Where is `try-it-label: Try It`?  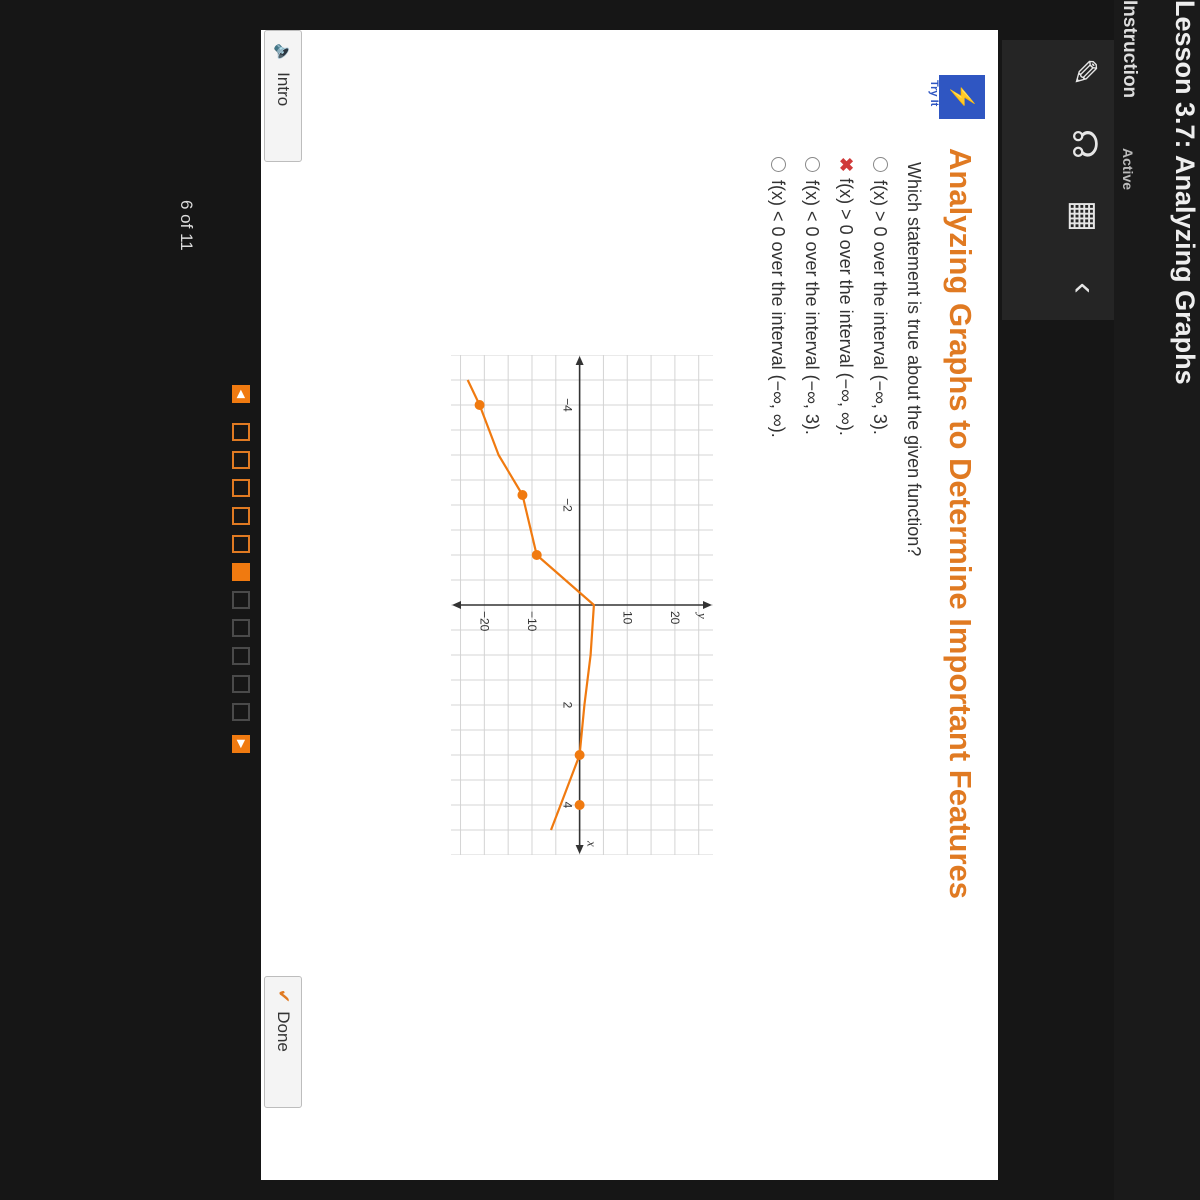
try-it-label: Try It is located at coordinates (934, 93).